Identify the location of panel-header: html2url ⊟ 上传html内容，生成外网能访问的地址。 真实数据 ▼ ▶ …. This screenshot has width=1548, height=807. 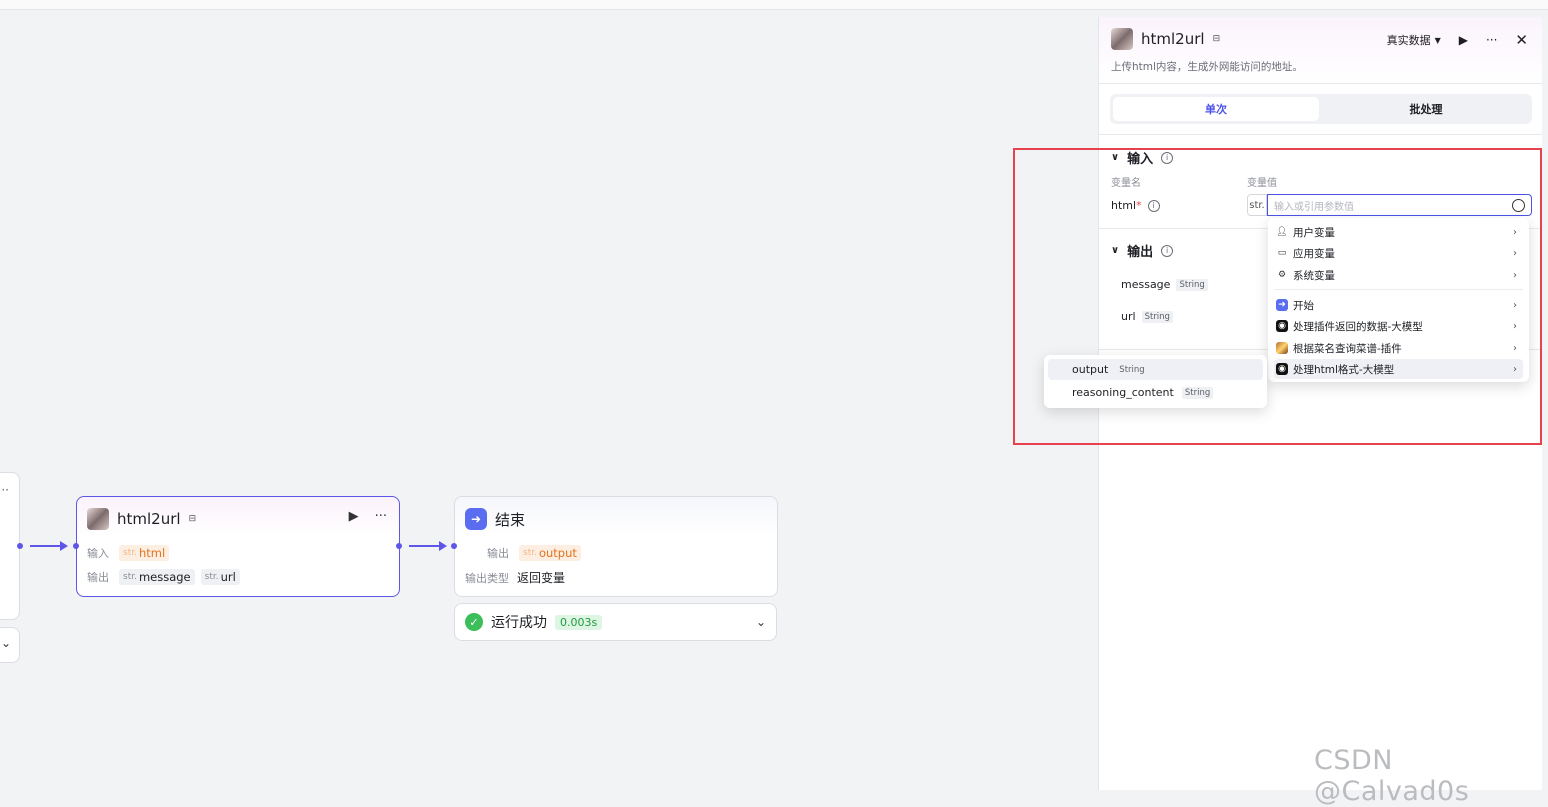
(1320, 50).